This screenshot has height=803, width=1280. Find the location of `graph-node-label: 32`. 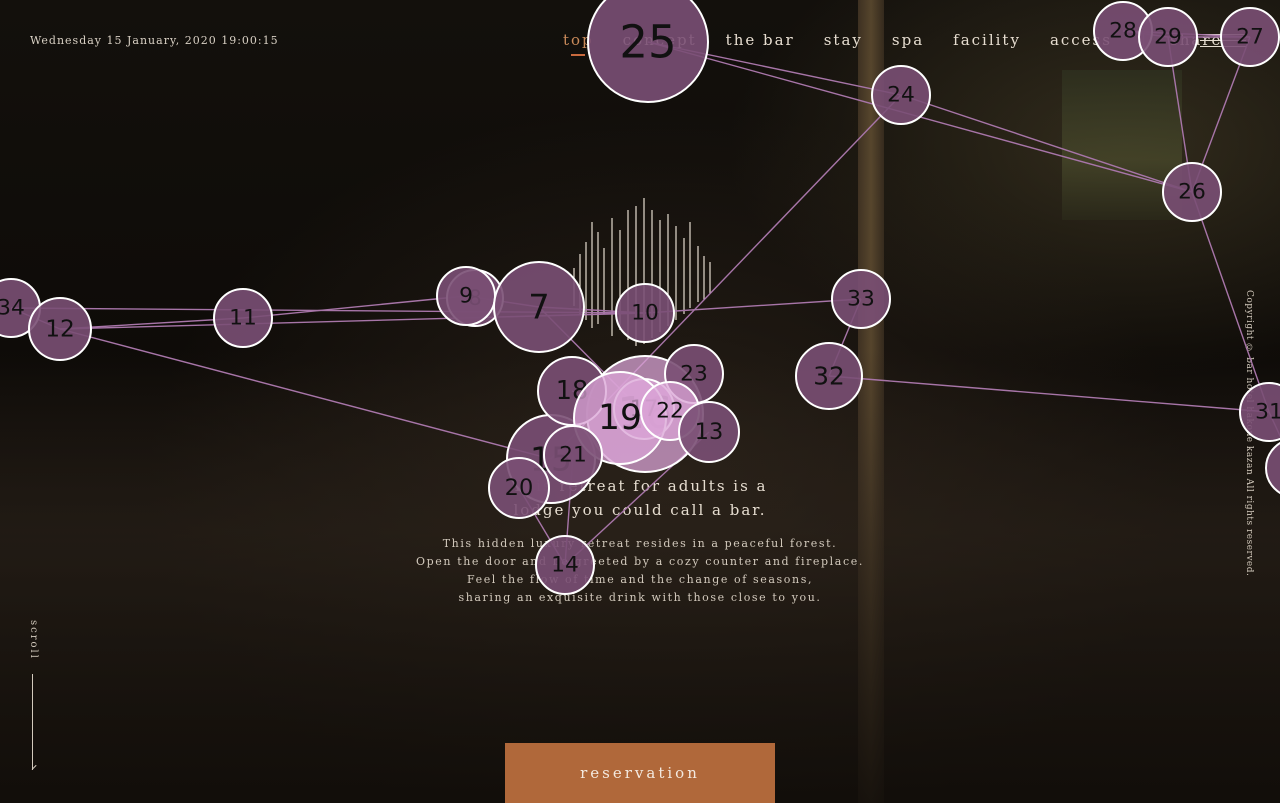

graph-node-label: 32 is located at coordinates (829, 376).